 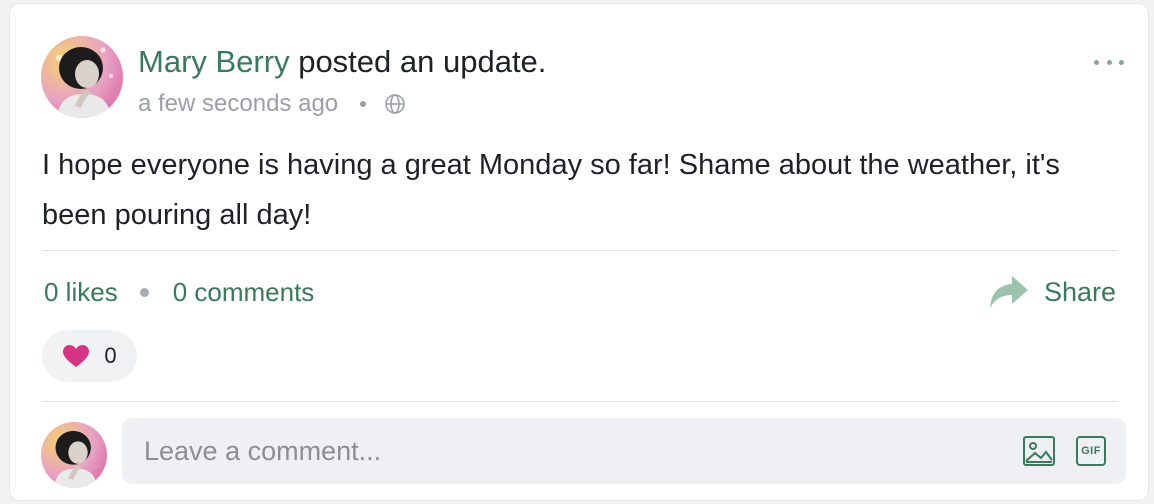 What do you see at coordinates (1109, 62) in the screenshot?
I see `more-options-icon` at bounding box center [1109, 62].